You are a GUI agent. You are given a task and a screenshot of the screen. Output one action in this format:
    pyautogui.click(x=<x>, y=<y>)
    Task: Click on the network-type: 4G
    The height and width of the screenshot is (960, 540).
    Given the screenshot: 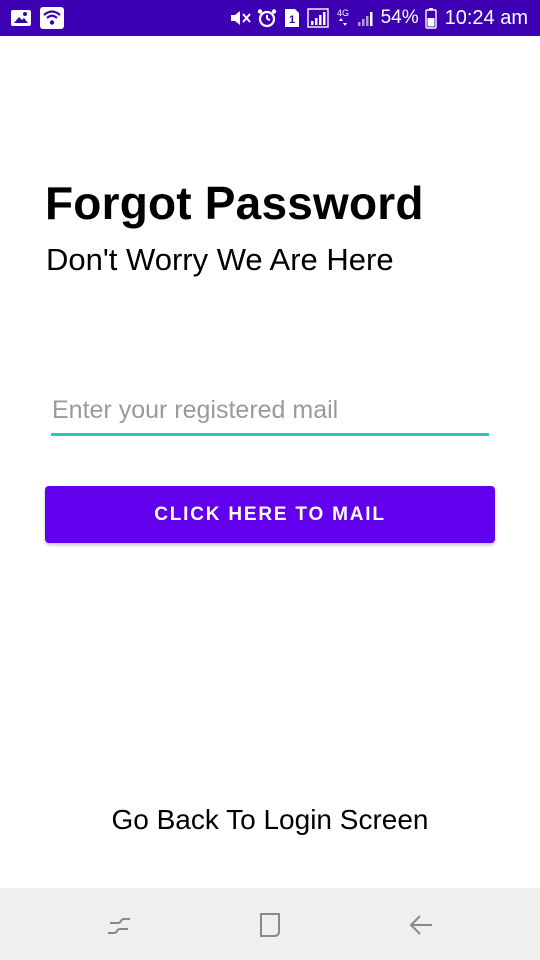 What is the action you would take?
    pyautogui.click(x=343, y=13)
    